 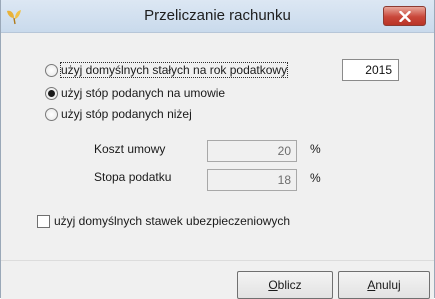 What do you see at coordinates (252, 180) in the screenshot?
I see `tax-rate-input` at bounding box center [252, 180].